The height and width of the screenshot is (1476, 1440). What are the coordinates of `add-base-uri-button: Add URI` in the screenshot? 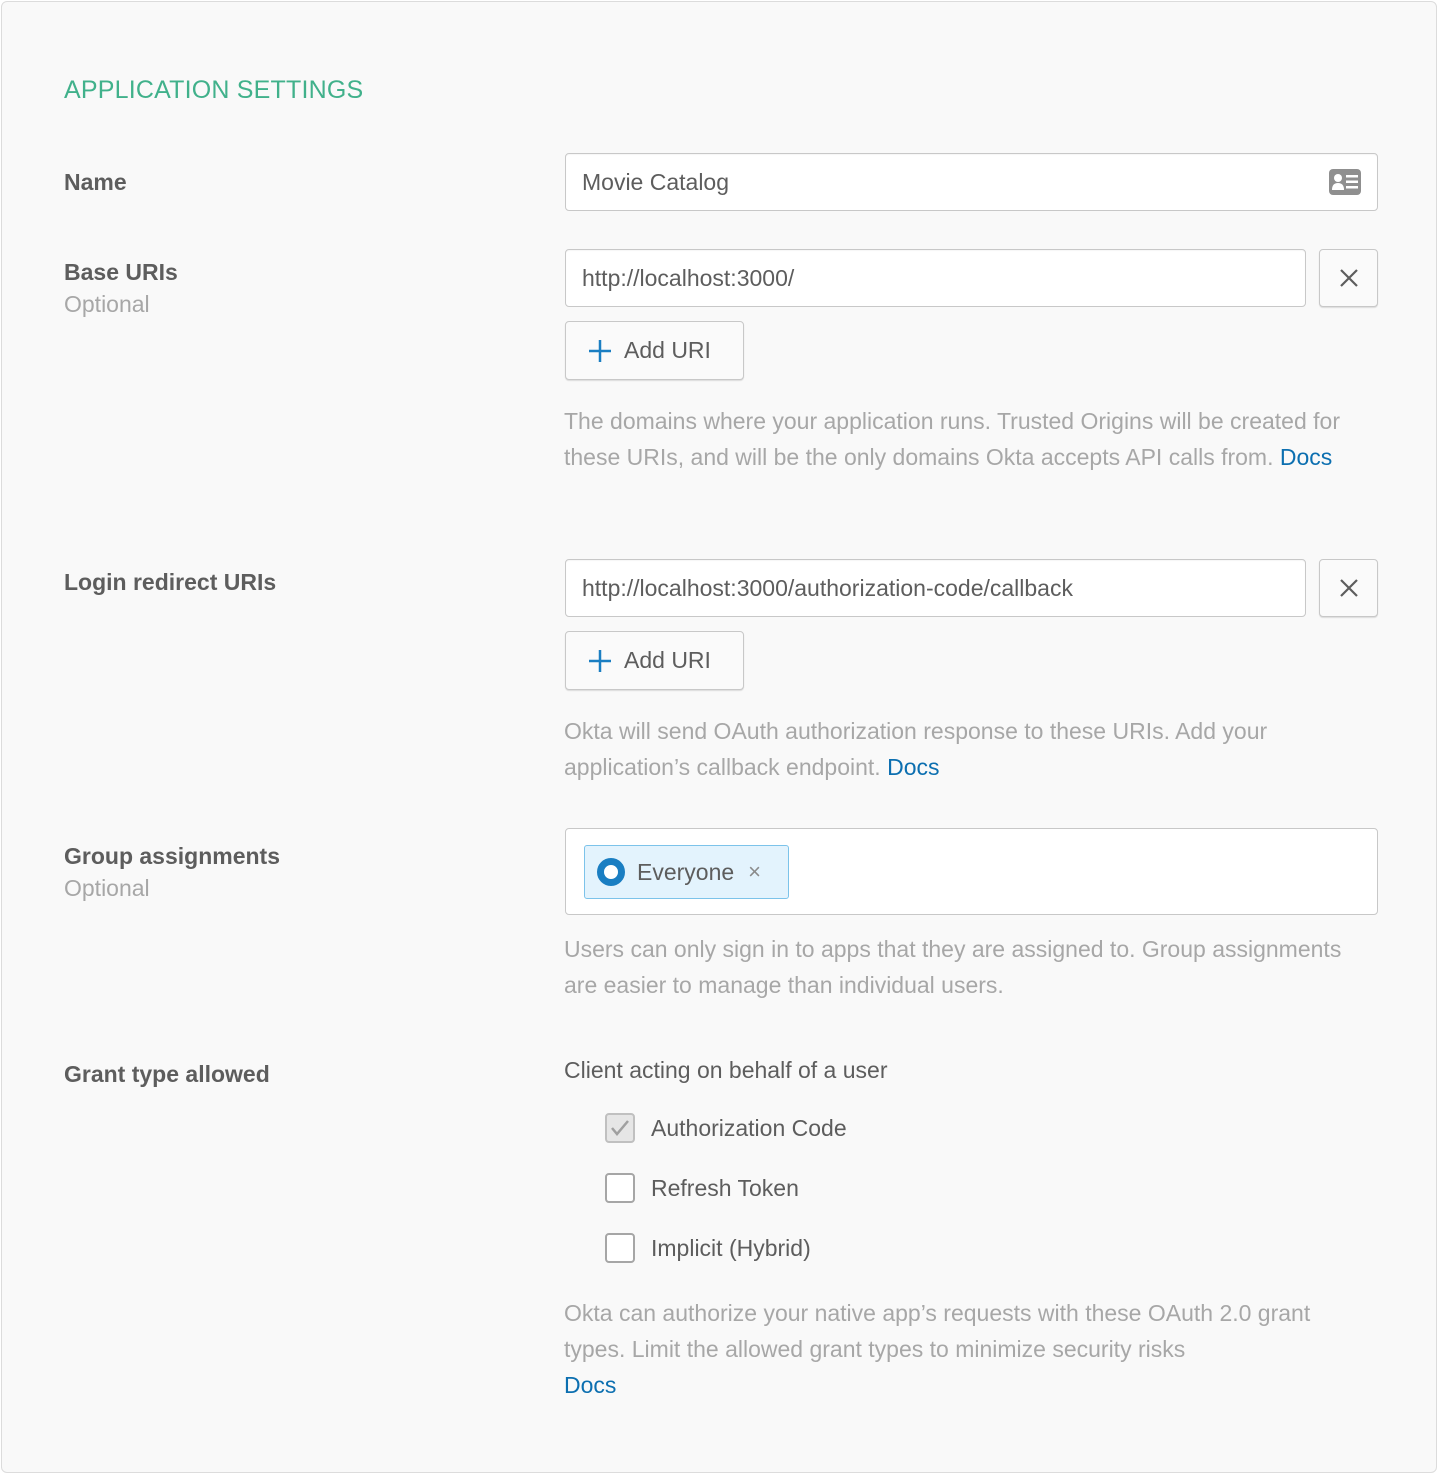 It's located at (654, 350).